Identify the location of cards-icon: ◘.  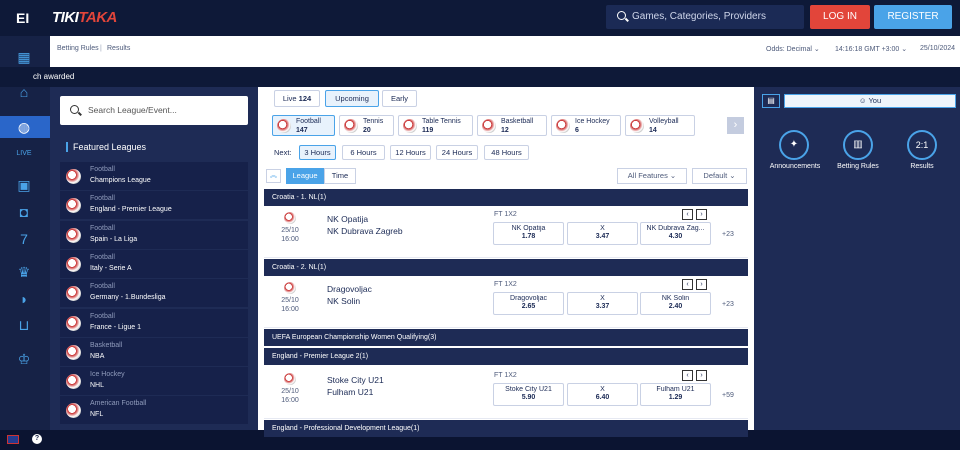
(24, 212).